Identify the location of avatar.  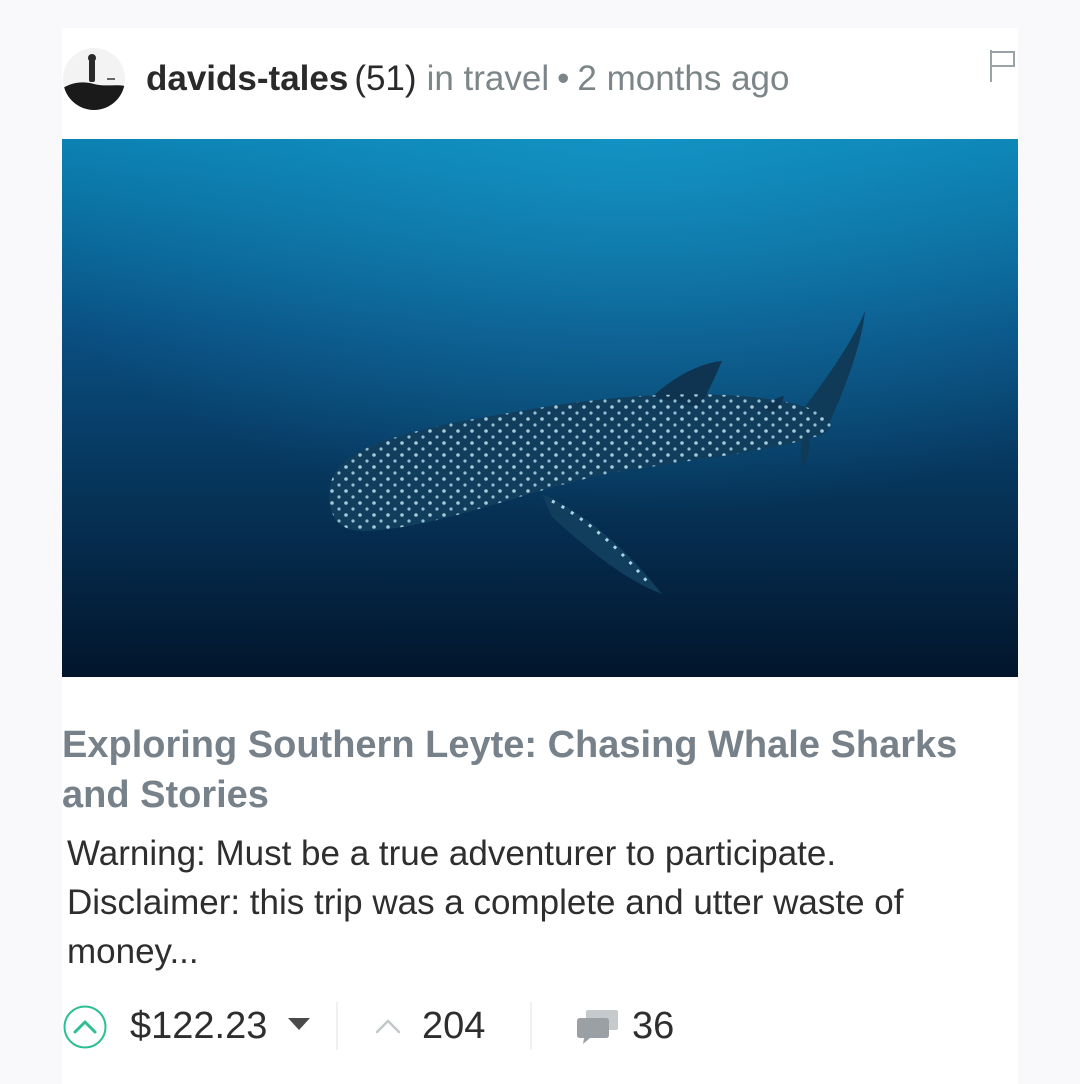
(94, 79).